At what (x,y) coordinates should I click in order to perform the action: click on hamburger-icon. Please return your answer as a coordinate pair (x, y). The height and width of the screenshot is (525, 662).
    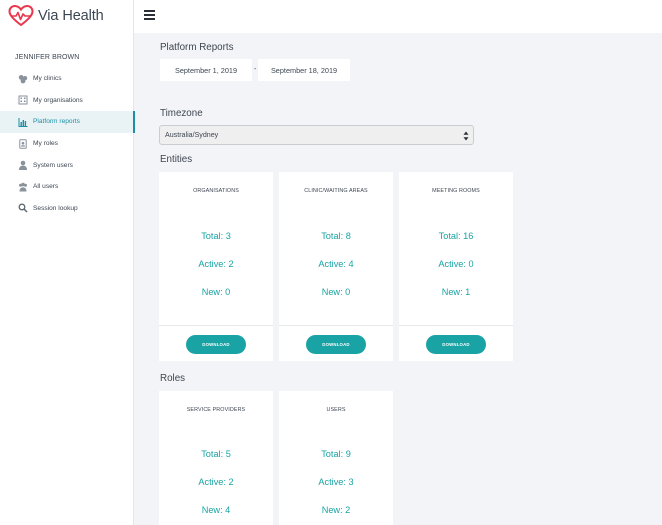
    Looking at the image, I should click on (149, 15).